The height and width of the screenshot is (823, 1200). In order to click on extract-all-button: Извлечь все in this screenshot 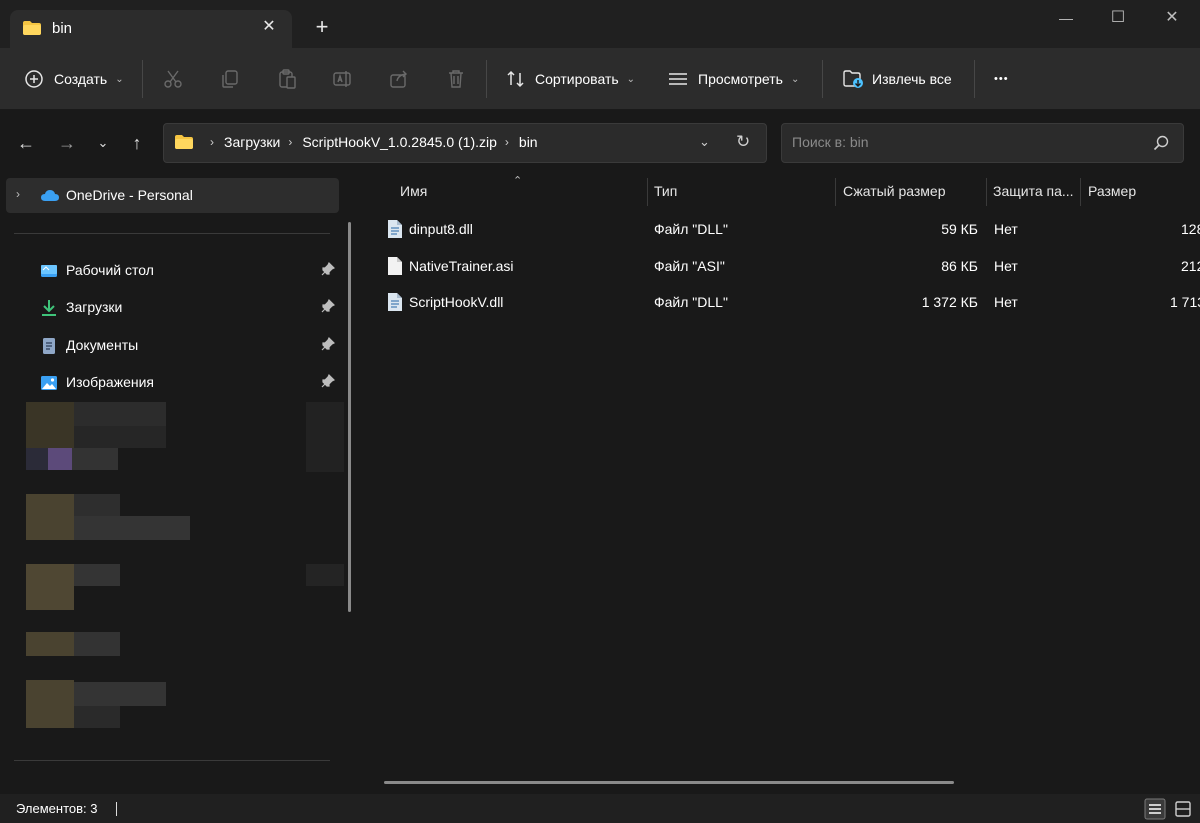, I will do `click(897, 79)`.